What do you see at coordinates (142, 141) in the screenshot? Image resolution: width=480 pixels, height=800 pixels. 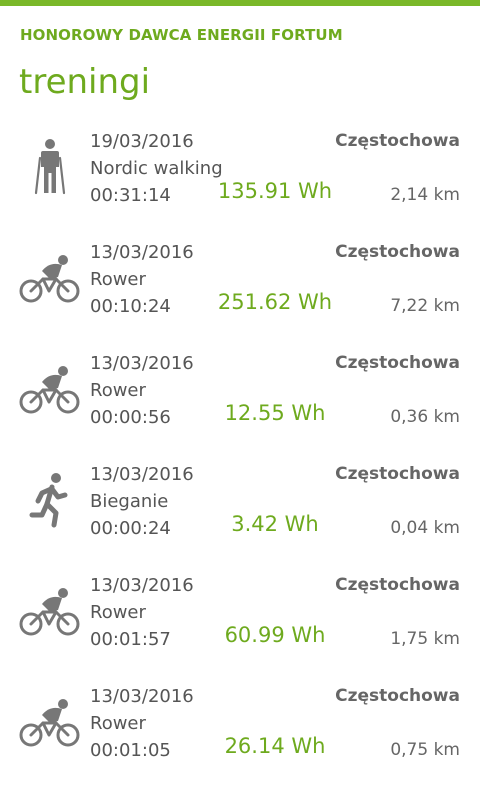 I see `training-date: 19/03/2016` at bounding box center [142, 141].